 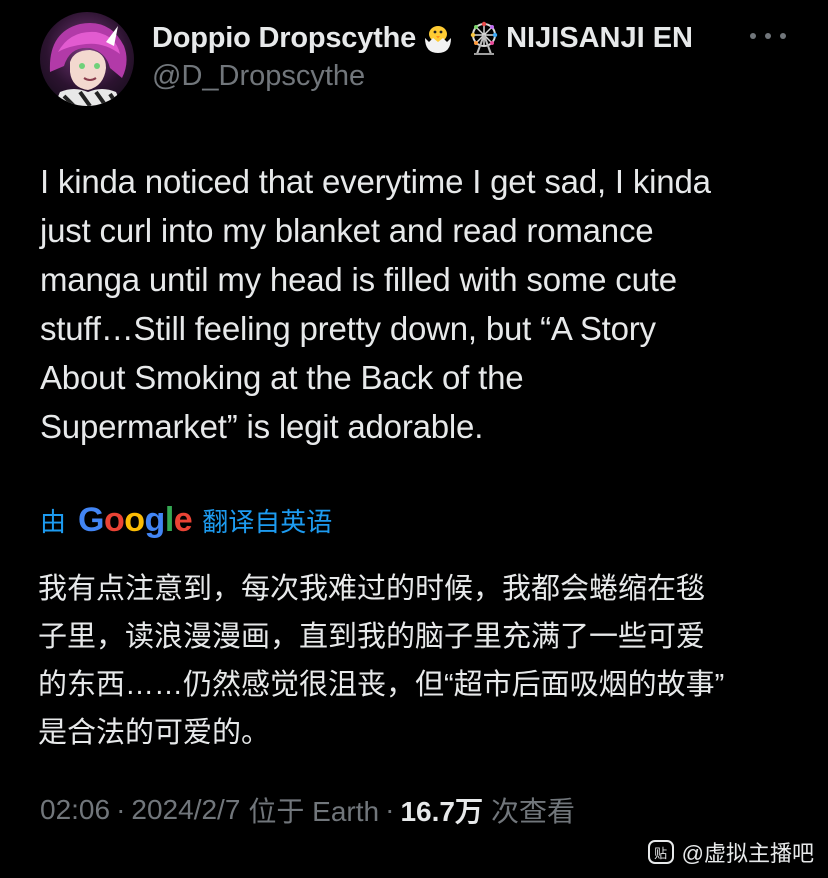 I want to click on author-avatar, so click(x=87, y=59).